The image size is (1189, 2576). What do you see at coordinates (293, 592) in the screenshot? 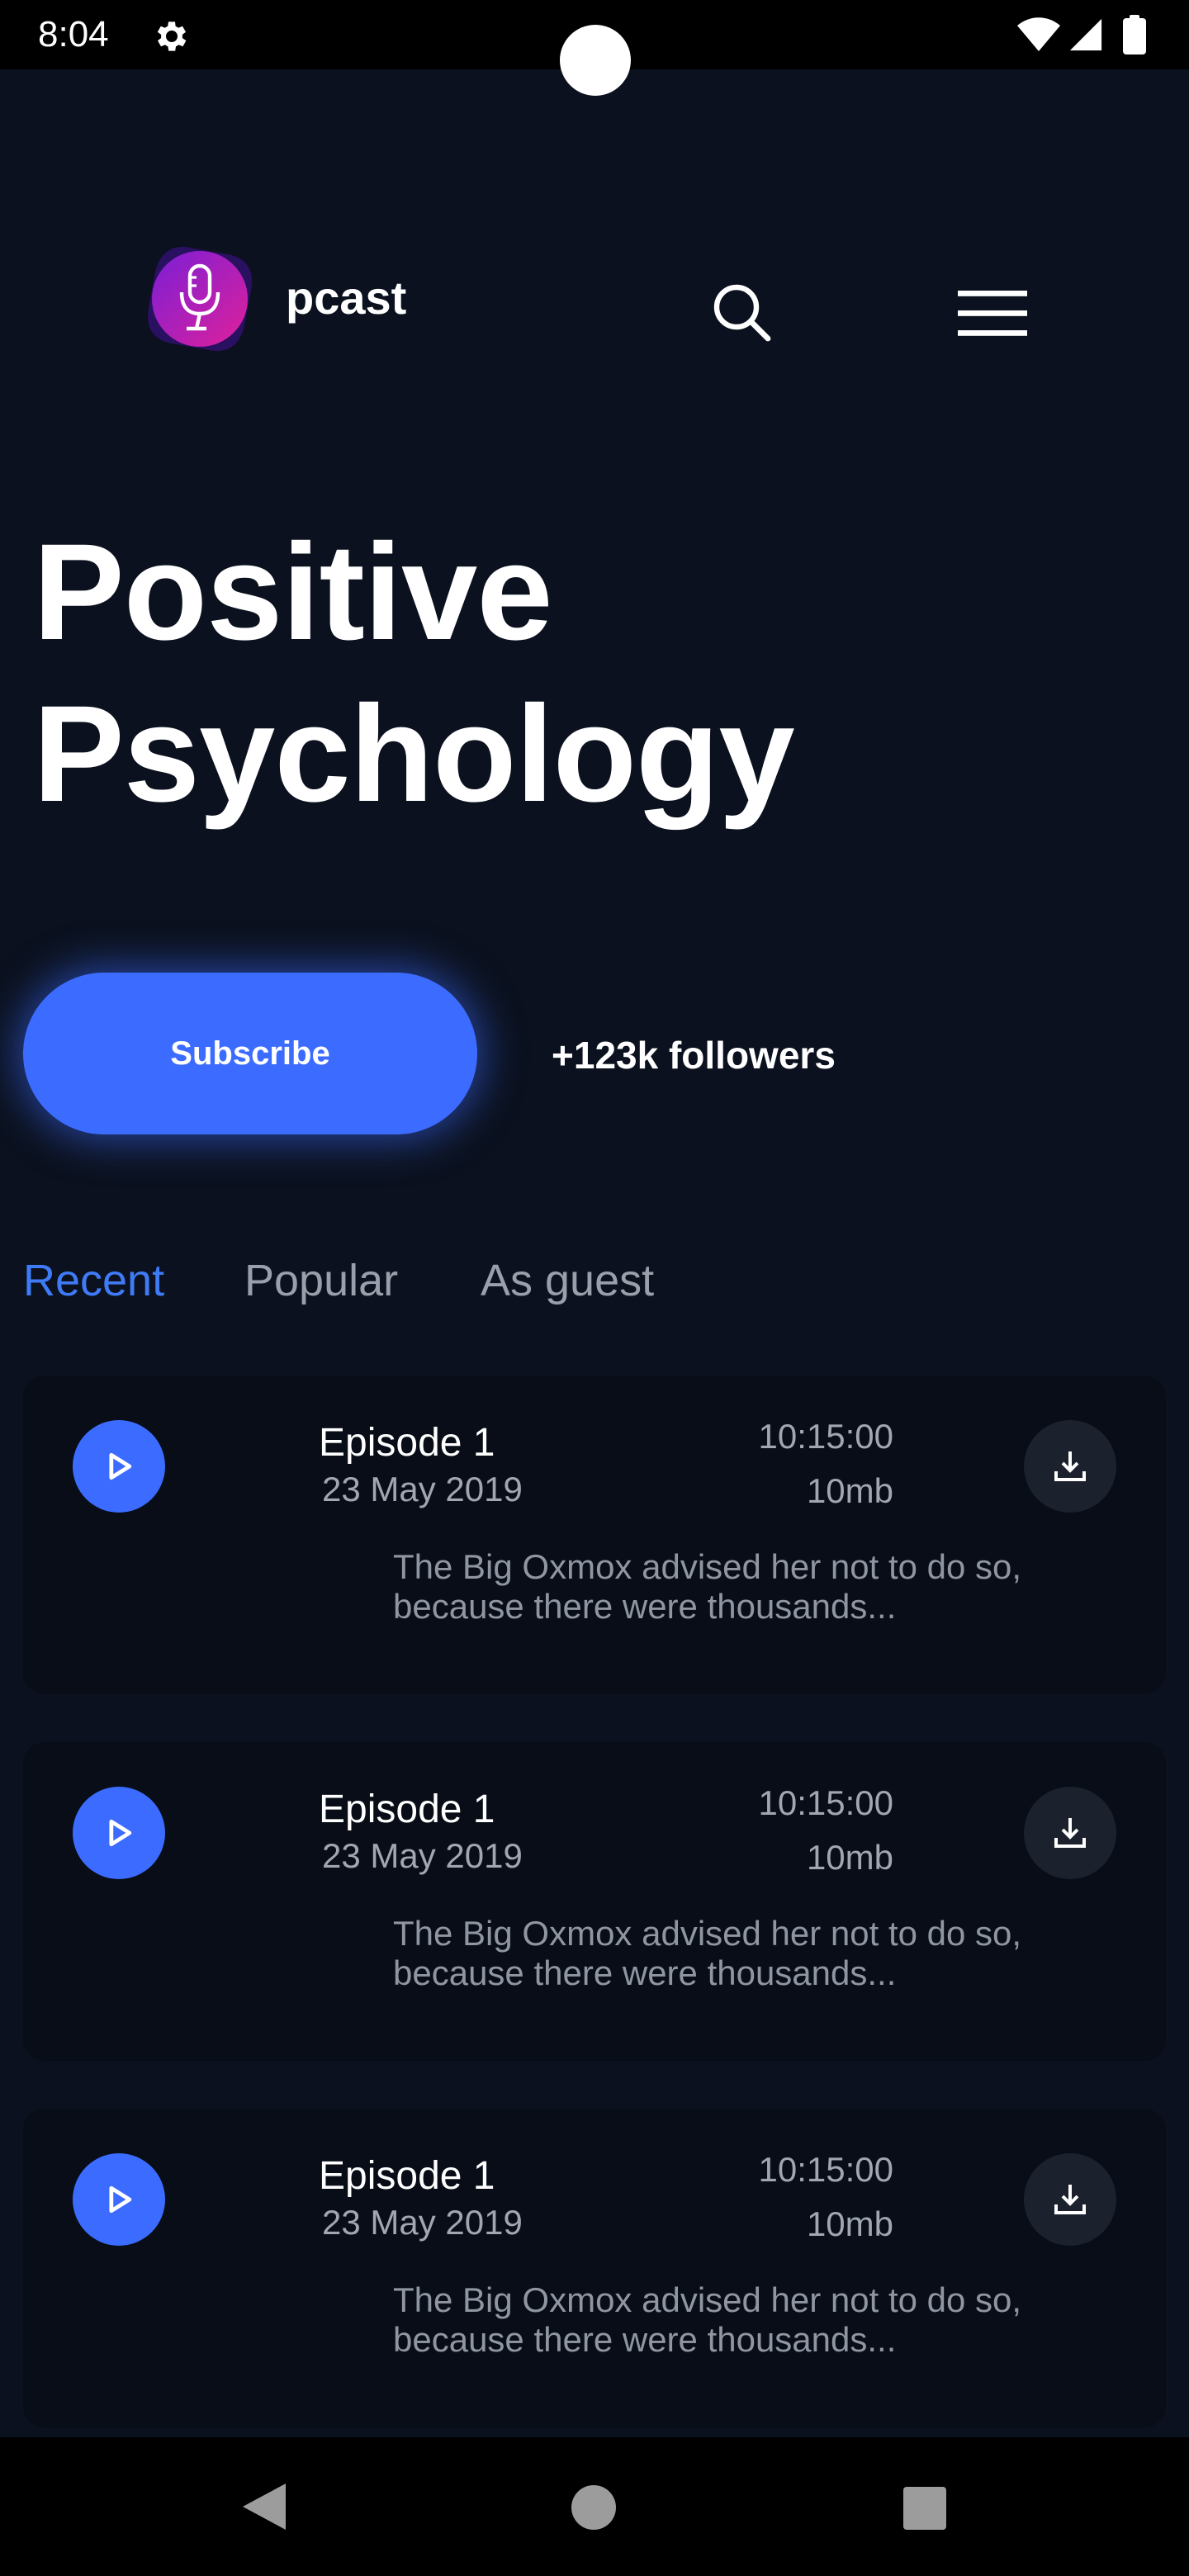
I see `page-title-line-1: Positive` at bounding box center [293, 592].